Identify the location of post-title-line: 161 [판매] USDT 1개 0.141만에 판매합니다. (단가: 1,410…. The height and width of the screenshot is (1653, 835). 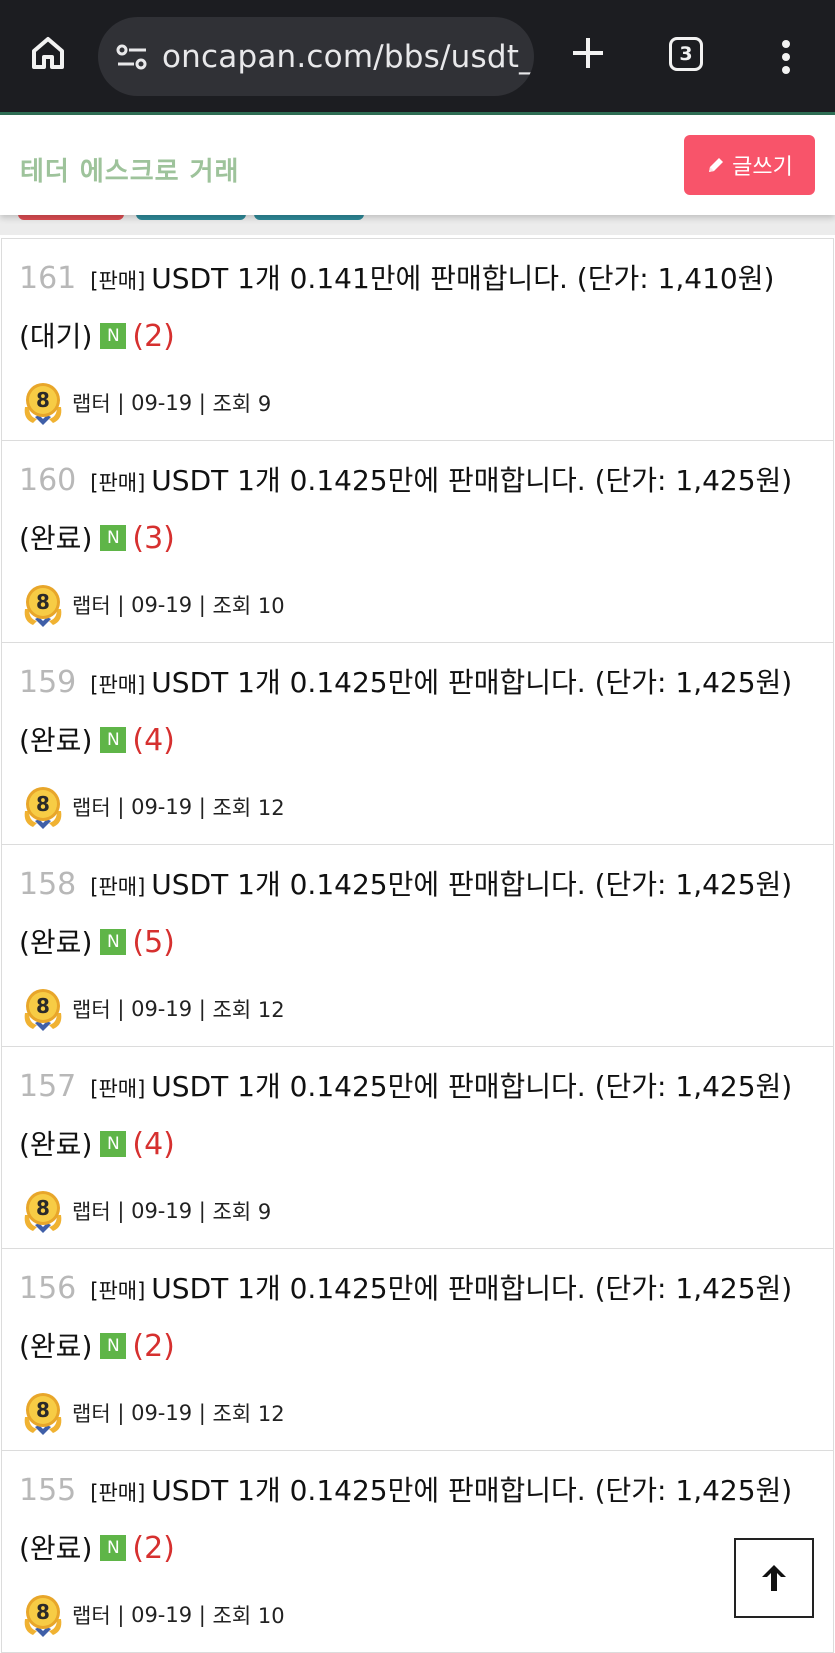
(419, 308).